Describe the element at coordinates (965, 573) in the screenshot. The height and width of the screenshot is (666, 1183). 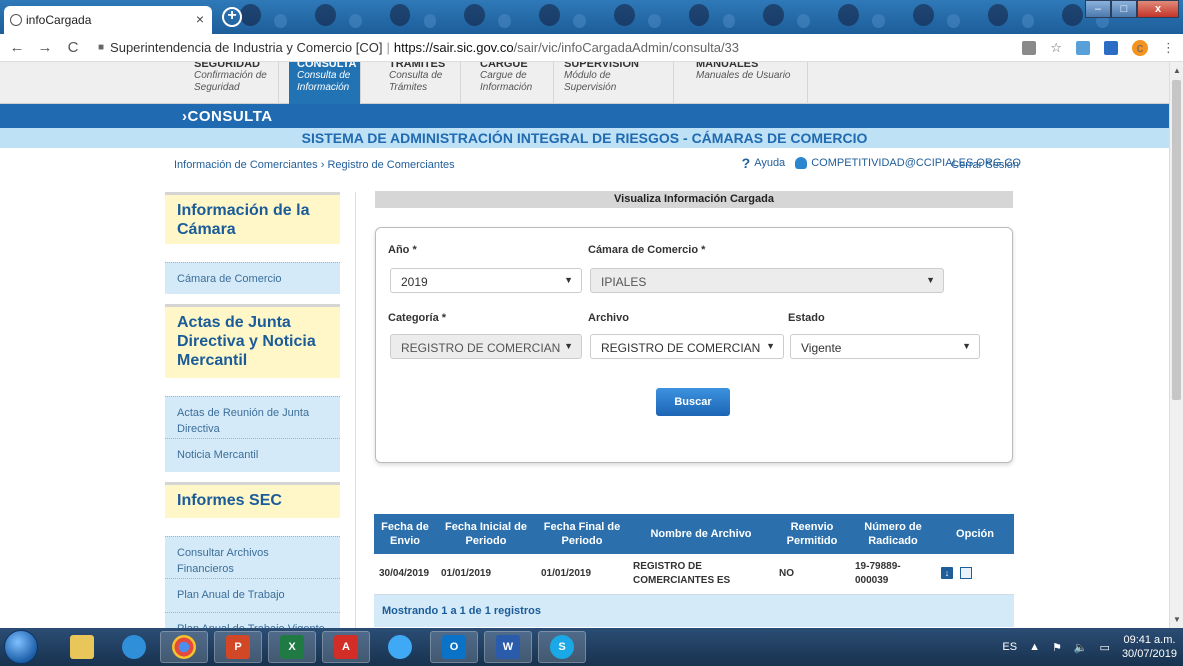
I see `document-icon` at that location.